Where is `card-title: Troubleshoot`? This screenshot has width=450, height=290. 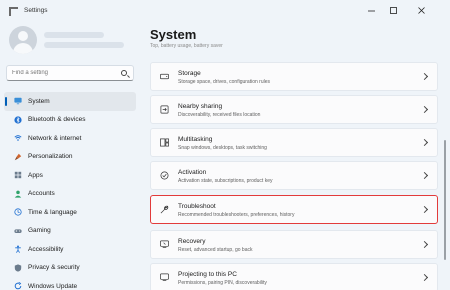 card-title: Troubleshoot is located at coordinates (197, 206).